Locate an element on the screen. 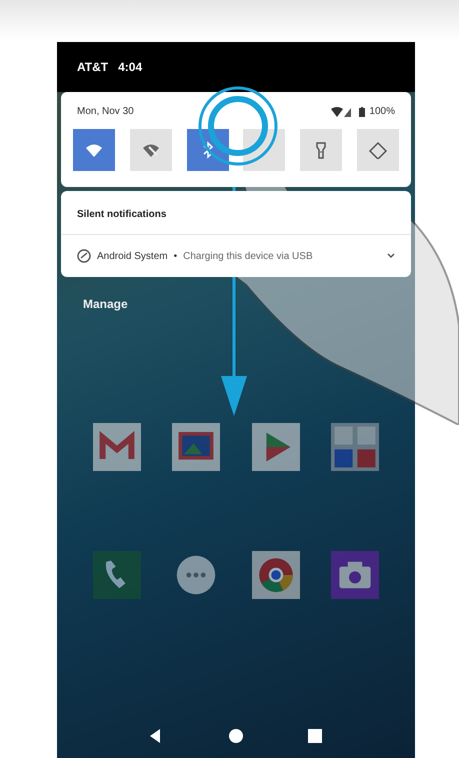  rotate-icon is located at coordinates (378, 150).